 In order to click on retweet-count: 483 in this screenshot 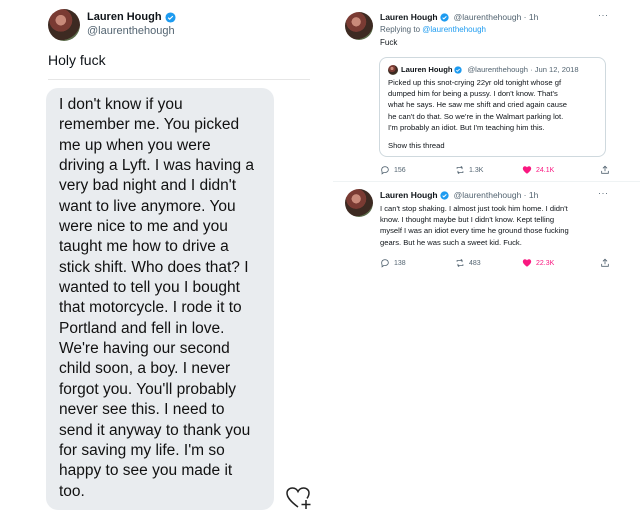, I will do `click(475, 263)`.